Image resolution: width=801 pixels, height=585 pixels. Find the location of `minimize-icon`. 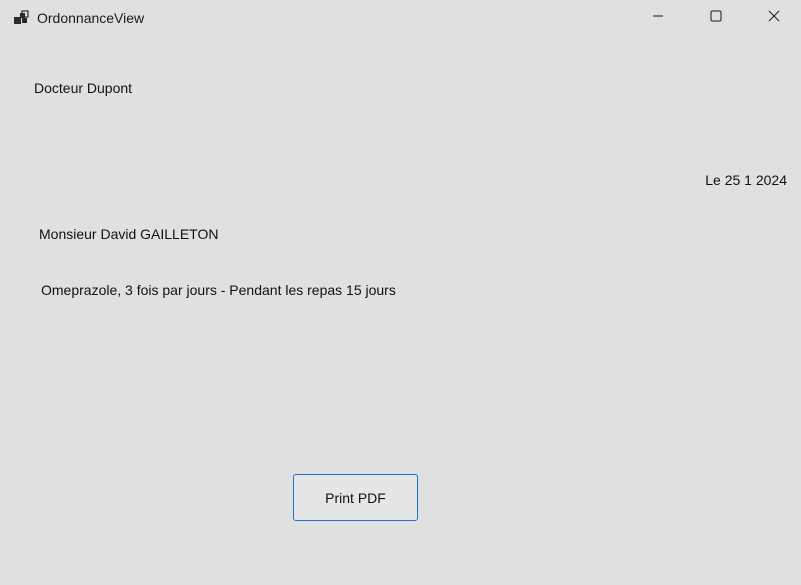

minimize-icon is located at coordinates (658, 18).